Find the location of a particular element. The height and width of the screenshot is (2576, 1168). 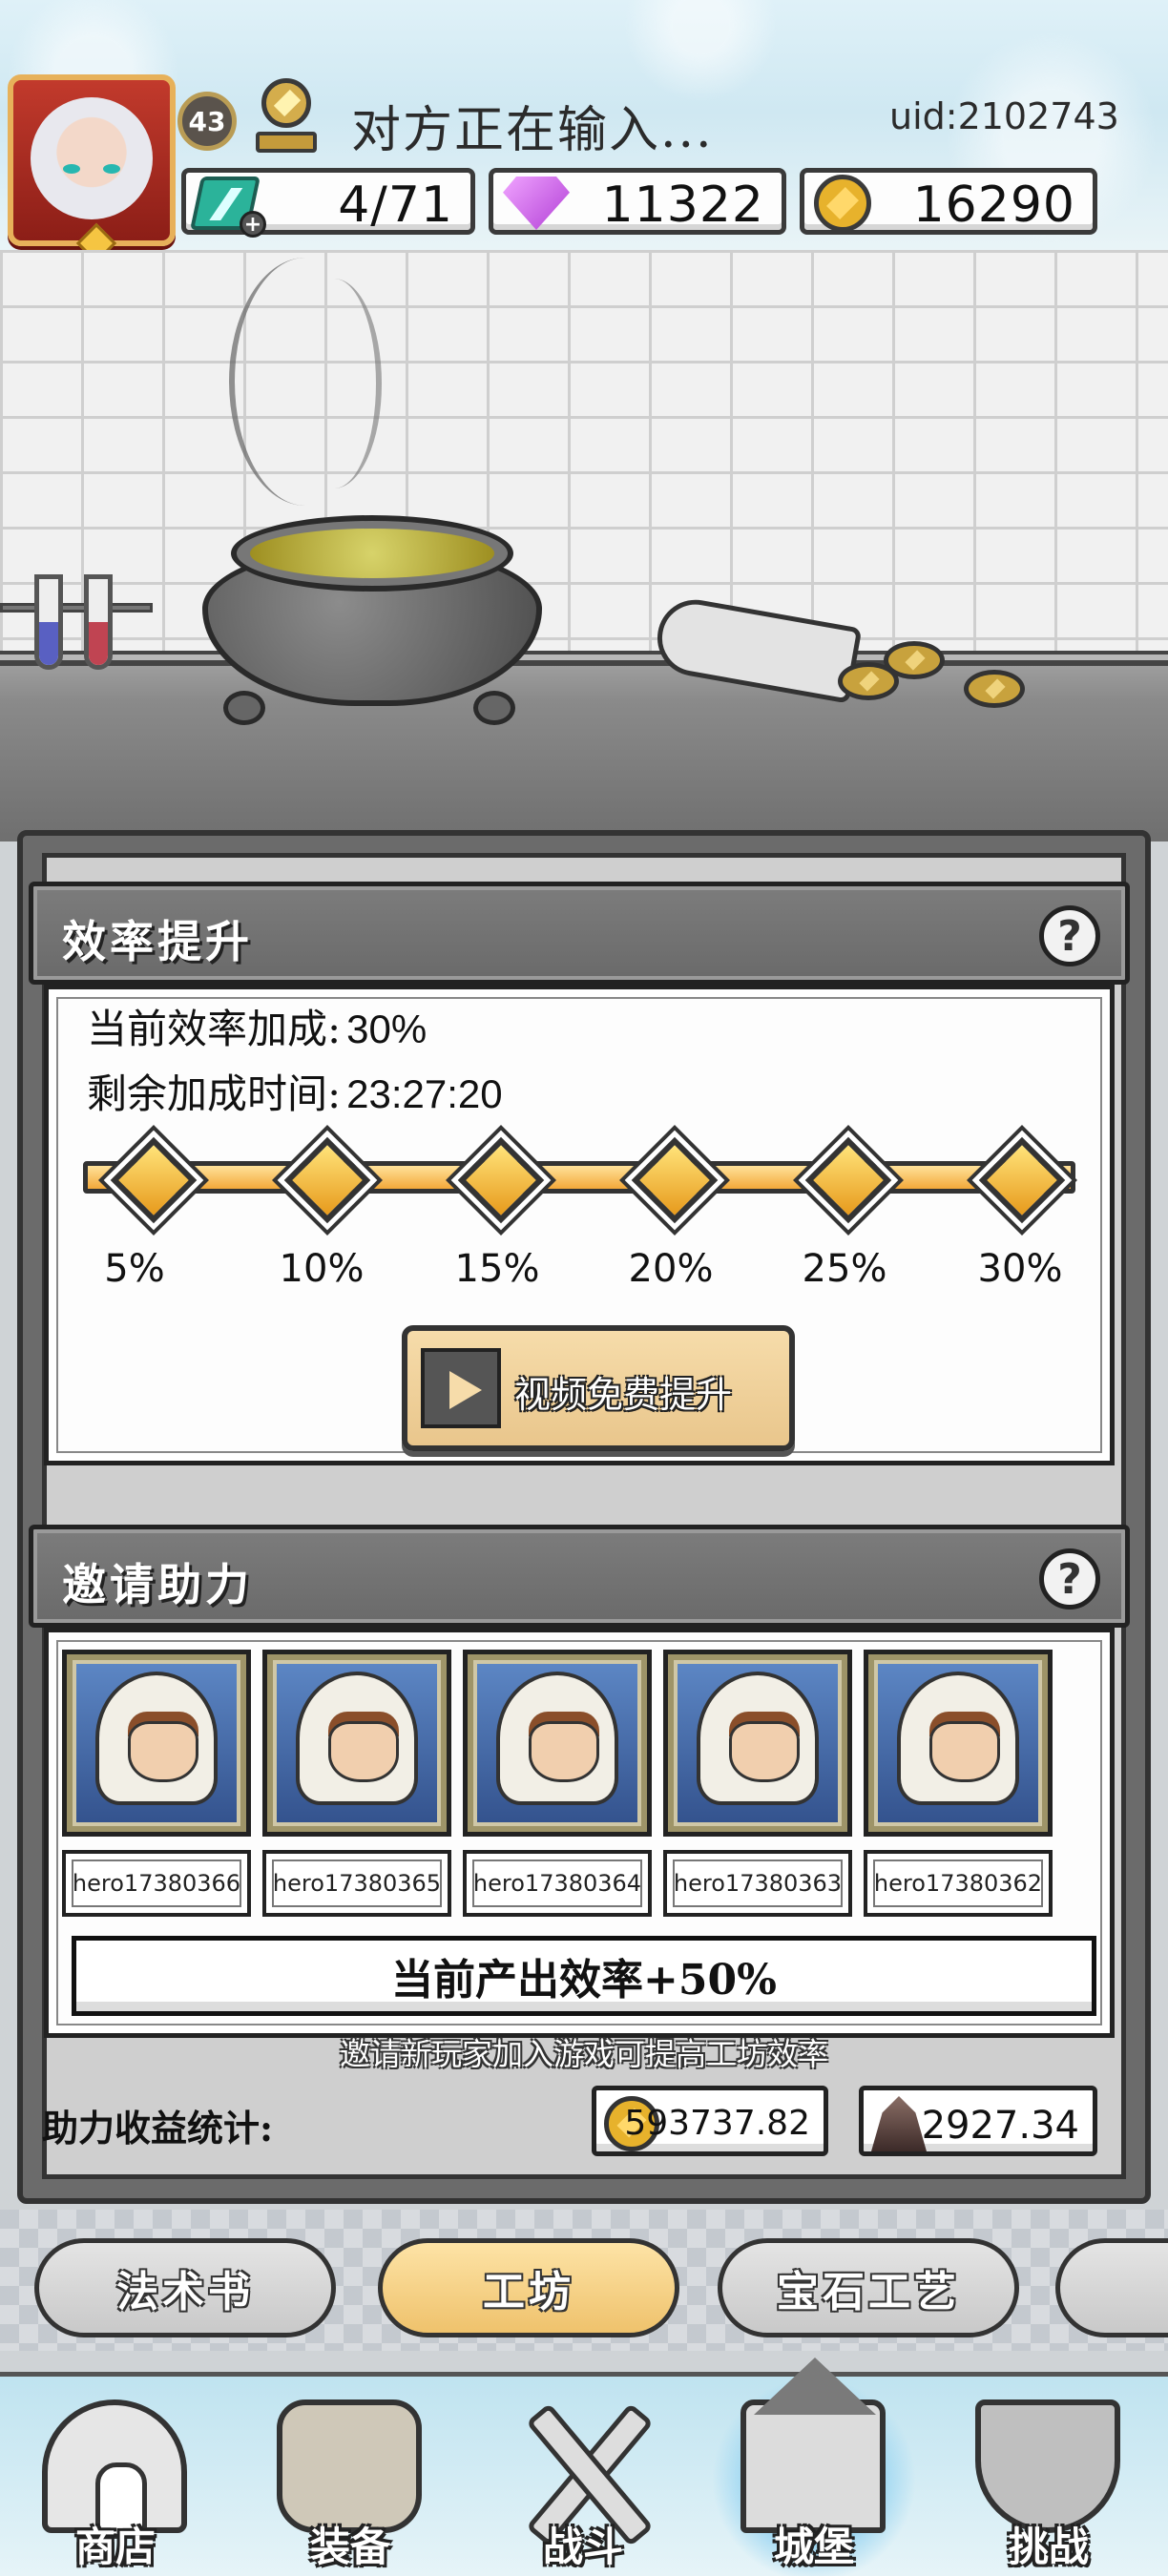

video-play-icon is located at coordinates (461, 1388).